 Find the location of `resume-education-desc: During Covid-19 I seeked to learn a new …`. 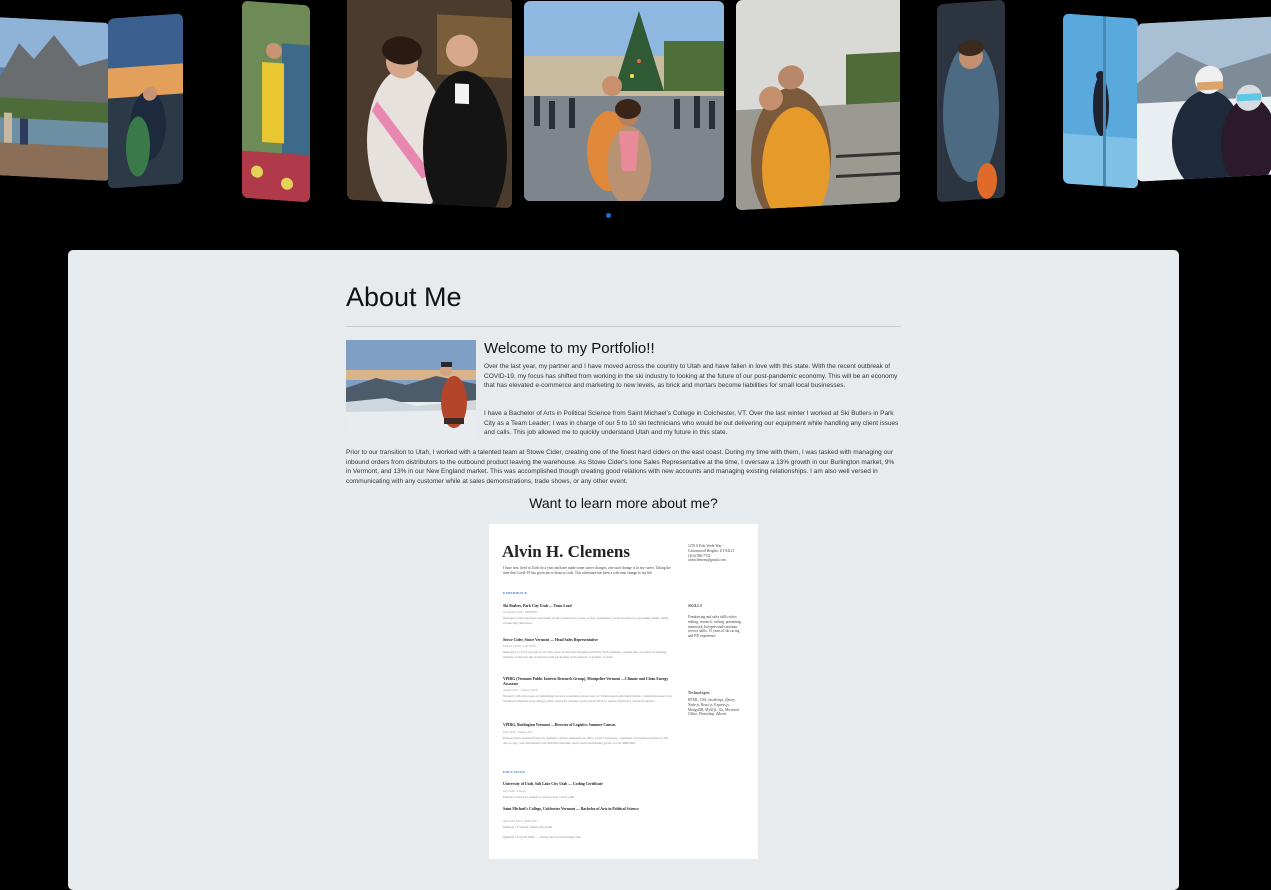

resume-education-desc: During Covid-19 I seeked to learn a new … is located at coordinates (539, 797).